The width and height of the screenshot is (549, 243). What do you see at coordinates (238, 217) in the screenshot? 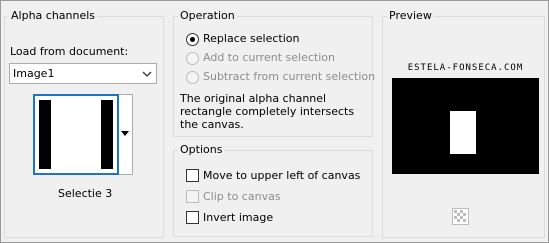
I see `invert-image-label: Invert image` at bounding box center [238, 217].